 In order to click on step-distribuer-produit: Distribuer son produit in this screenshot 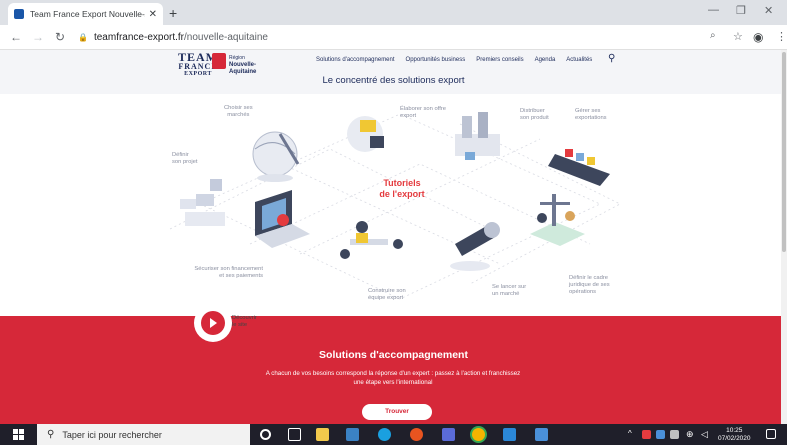, I will do `click(534, 115)`.